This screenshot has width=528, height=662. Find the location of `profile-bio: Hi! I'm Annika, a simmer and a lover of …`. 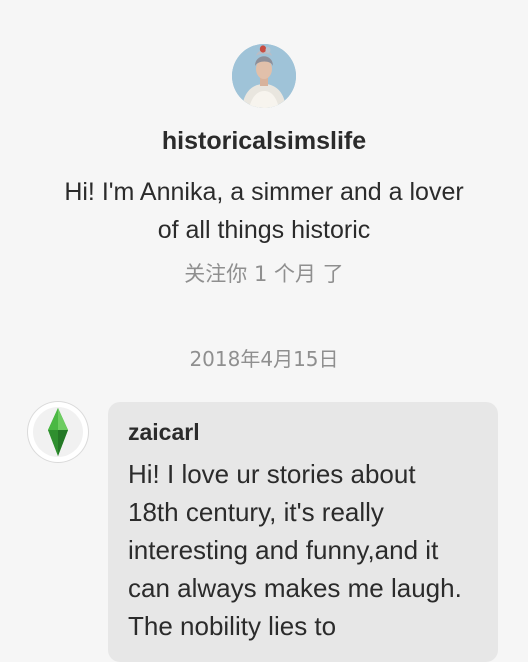

profile-bio: Hi! I'm Annika, a simmer and a lover of … is located at coordinates (264, 211).